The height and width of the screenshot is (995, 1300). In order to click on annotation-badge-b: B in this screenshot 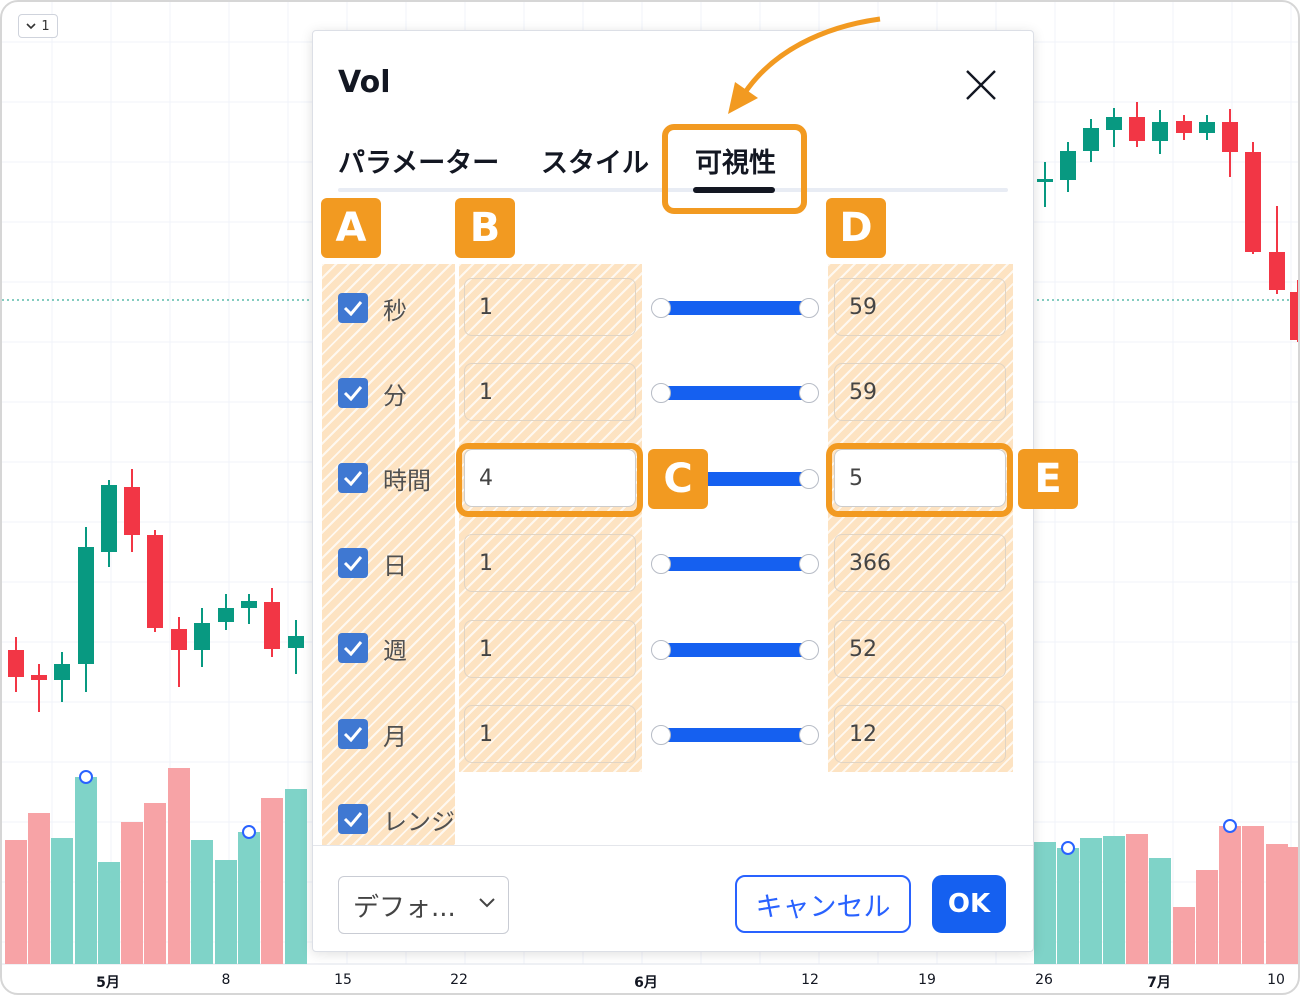, I will do `click(485, 228)`.